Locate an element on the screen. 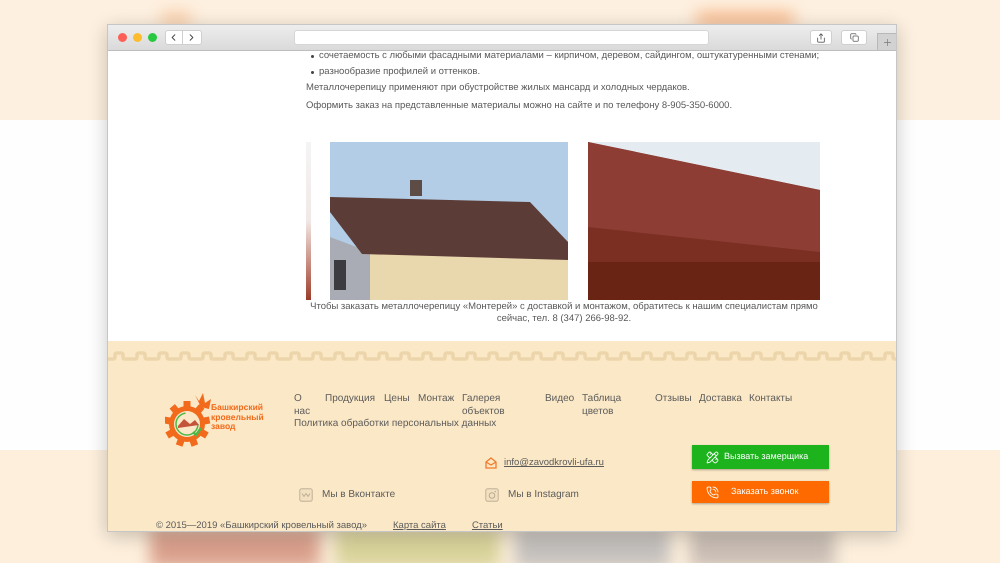 This screenshot has width=1000, height=563. camera-square-icon is located at coordinates (492, 495).